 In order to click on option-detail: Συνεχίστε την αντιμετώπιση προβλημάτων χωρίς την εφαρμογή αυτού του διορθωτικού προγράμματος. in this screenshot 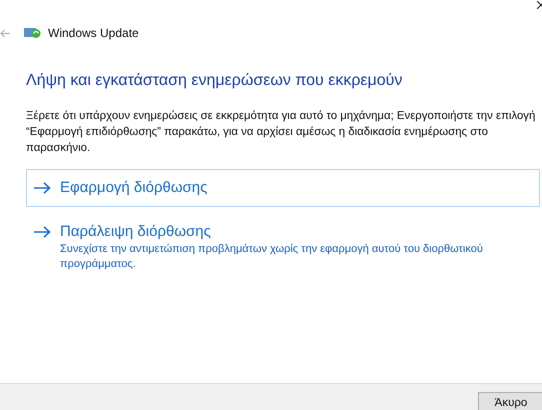, I will do `click(272, 257)`.